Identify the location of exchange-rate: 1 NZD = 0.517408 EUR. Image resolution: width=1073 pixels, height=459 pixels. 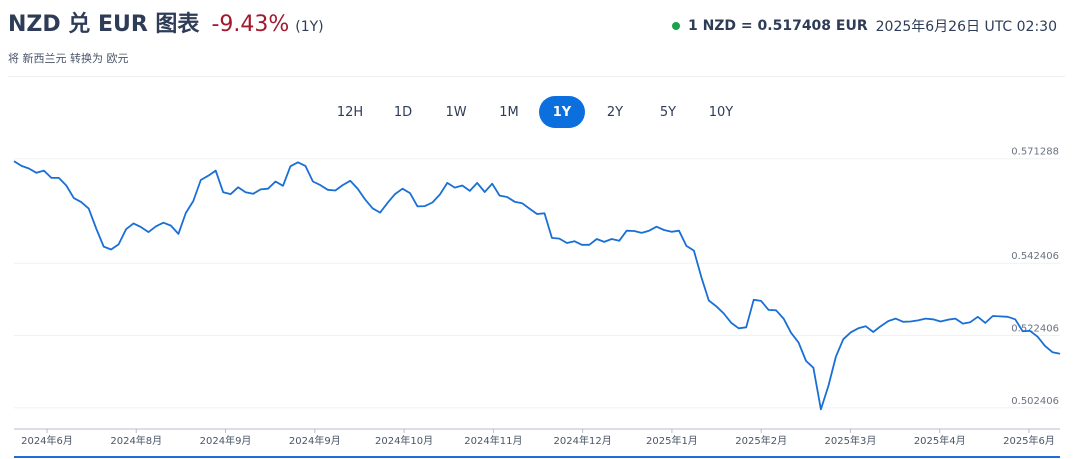
(777, 26).